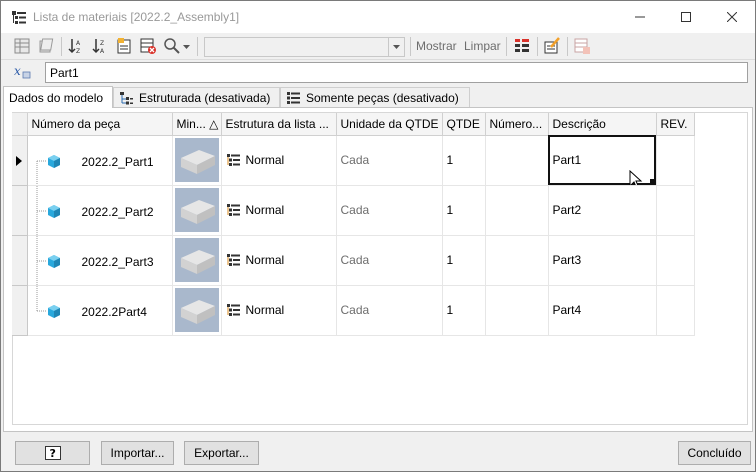 The height and width of the screenshot is (472, 756). What do you see at coordinates (482, 46) in the screenshot?
I see `clear-button: Limpar` at bounding box center [482, 46].